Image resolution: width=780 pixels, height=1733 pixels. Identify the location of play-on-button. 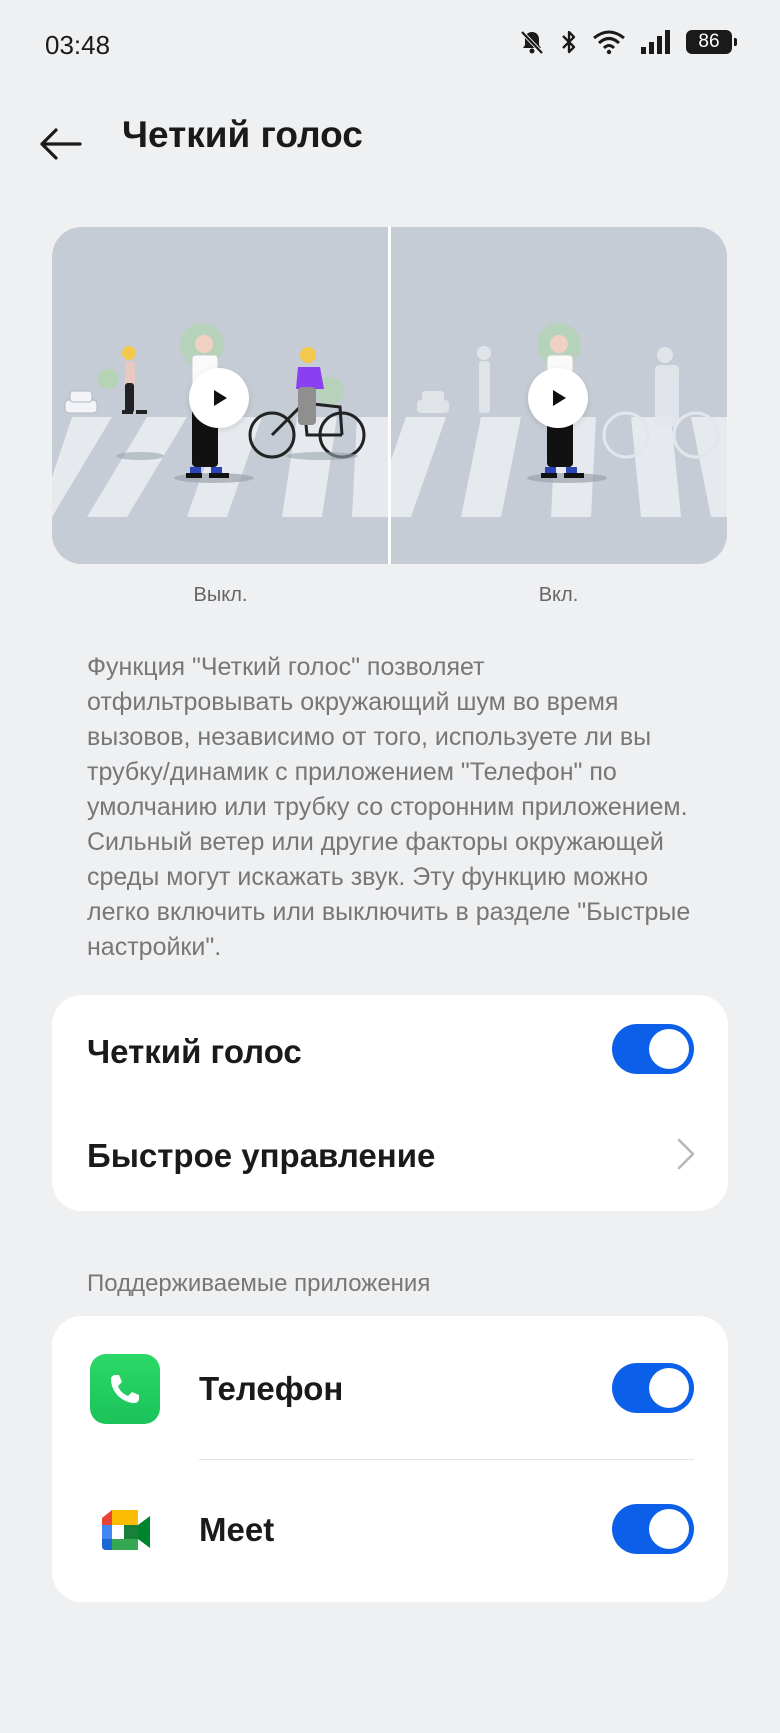
(558, 398).